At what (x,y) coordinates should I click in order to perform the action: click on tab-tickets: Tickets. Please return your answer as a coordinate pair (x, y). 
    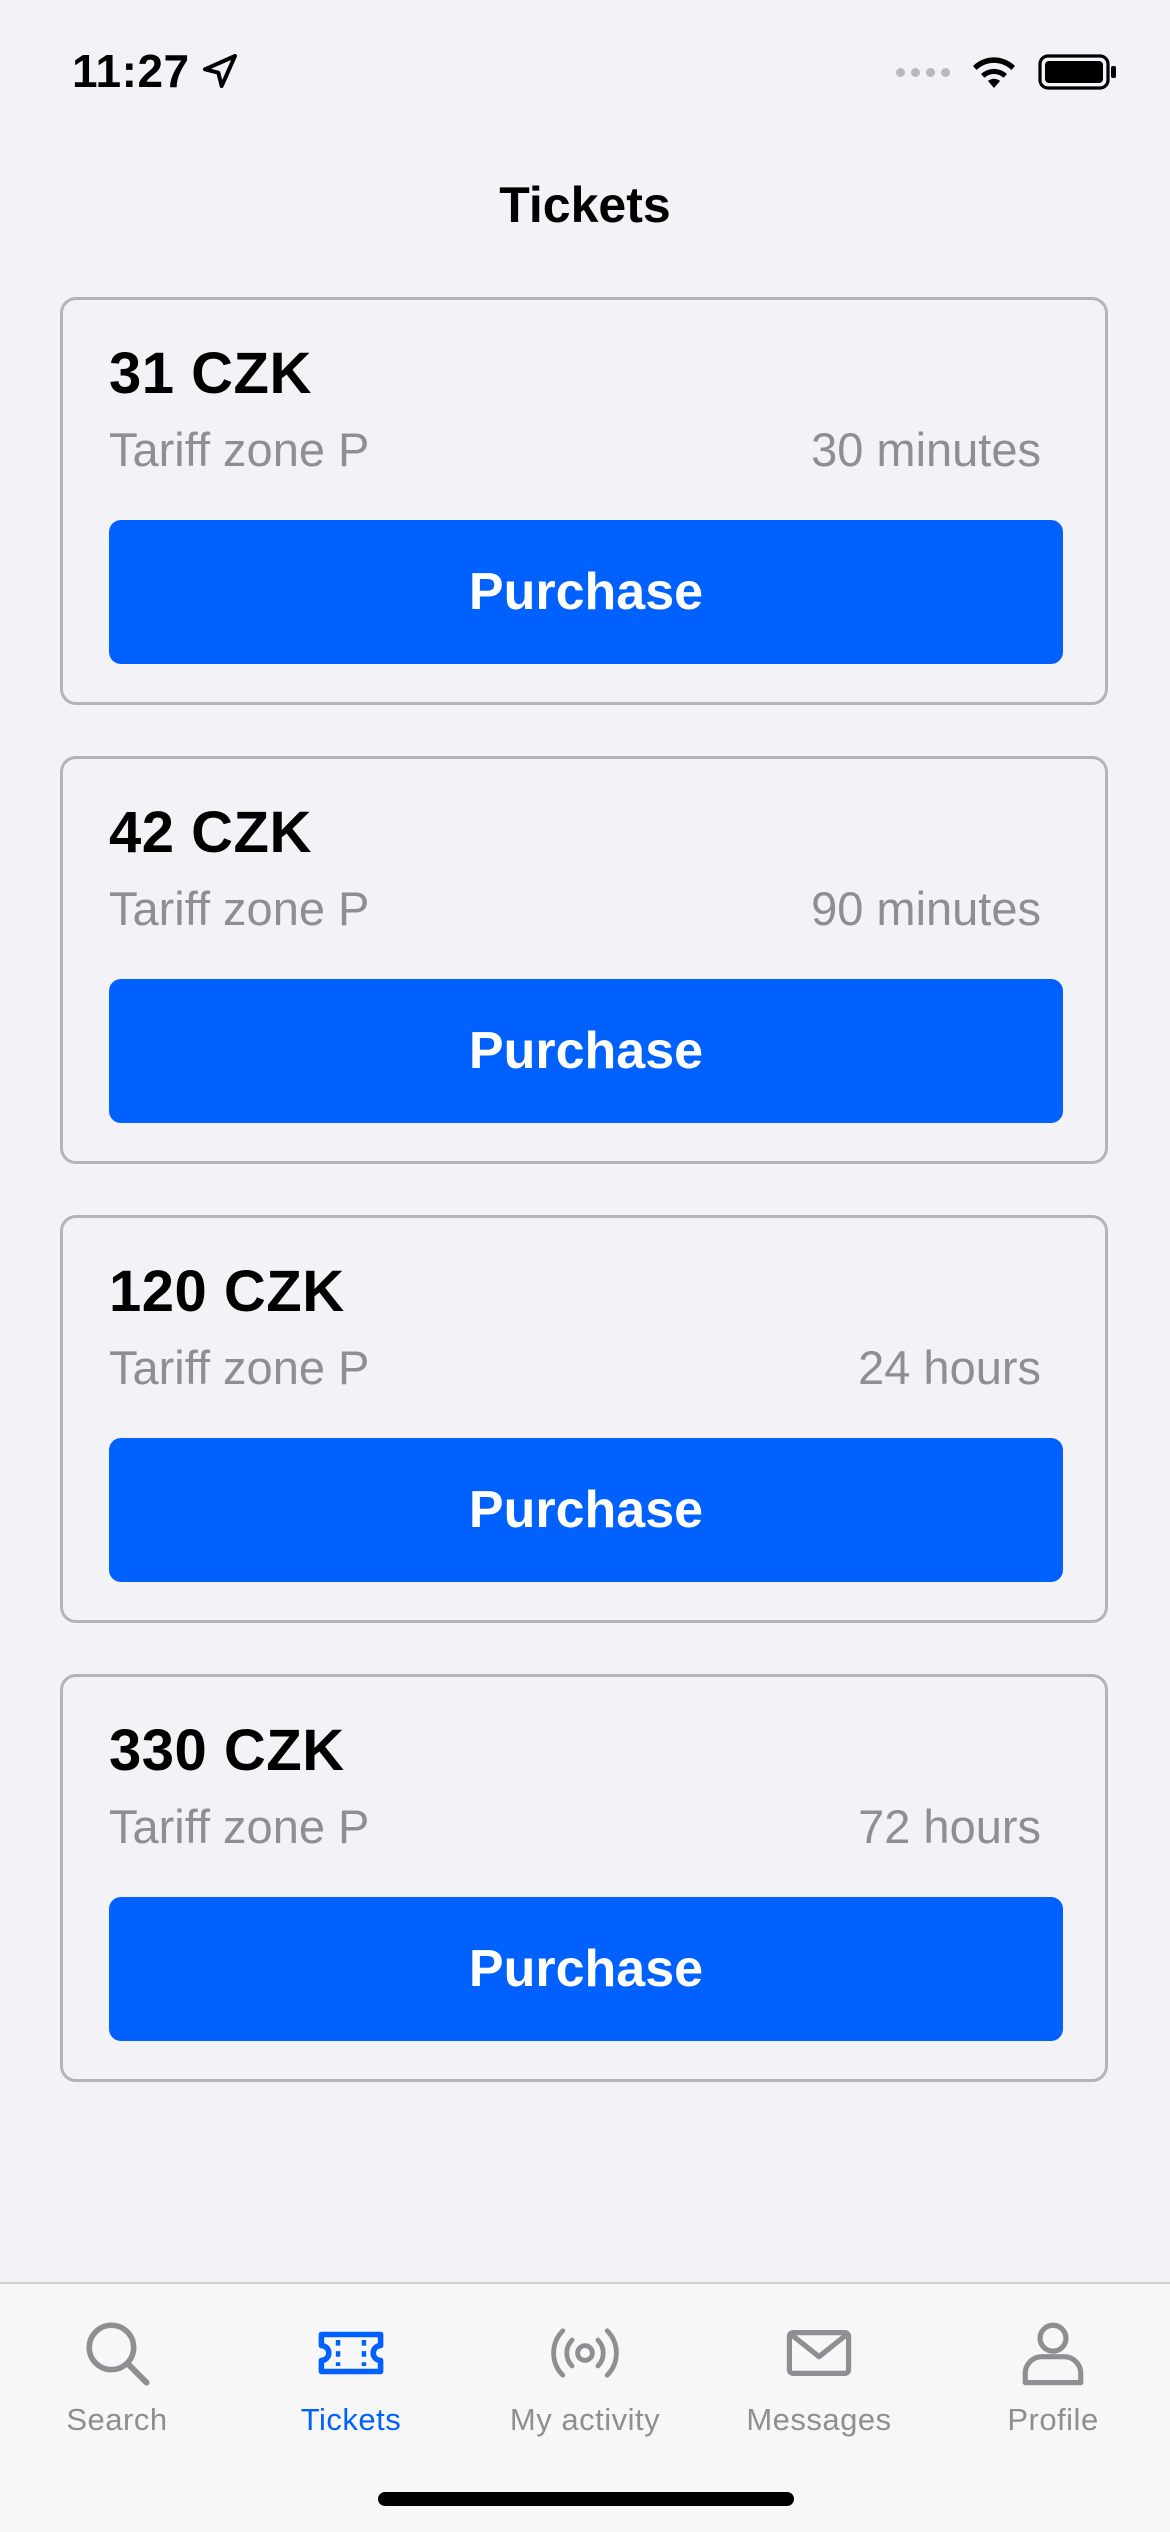
    Looking at the image, I should click on (351, 2379).